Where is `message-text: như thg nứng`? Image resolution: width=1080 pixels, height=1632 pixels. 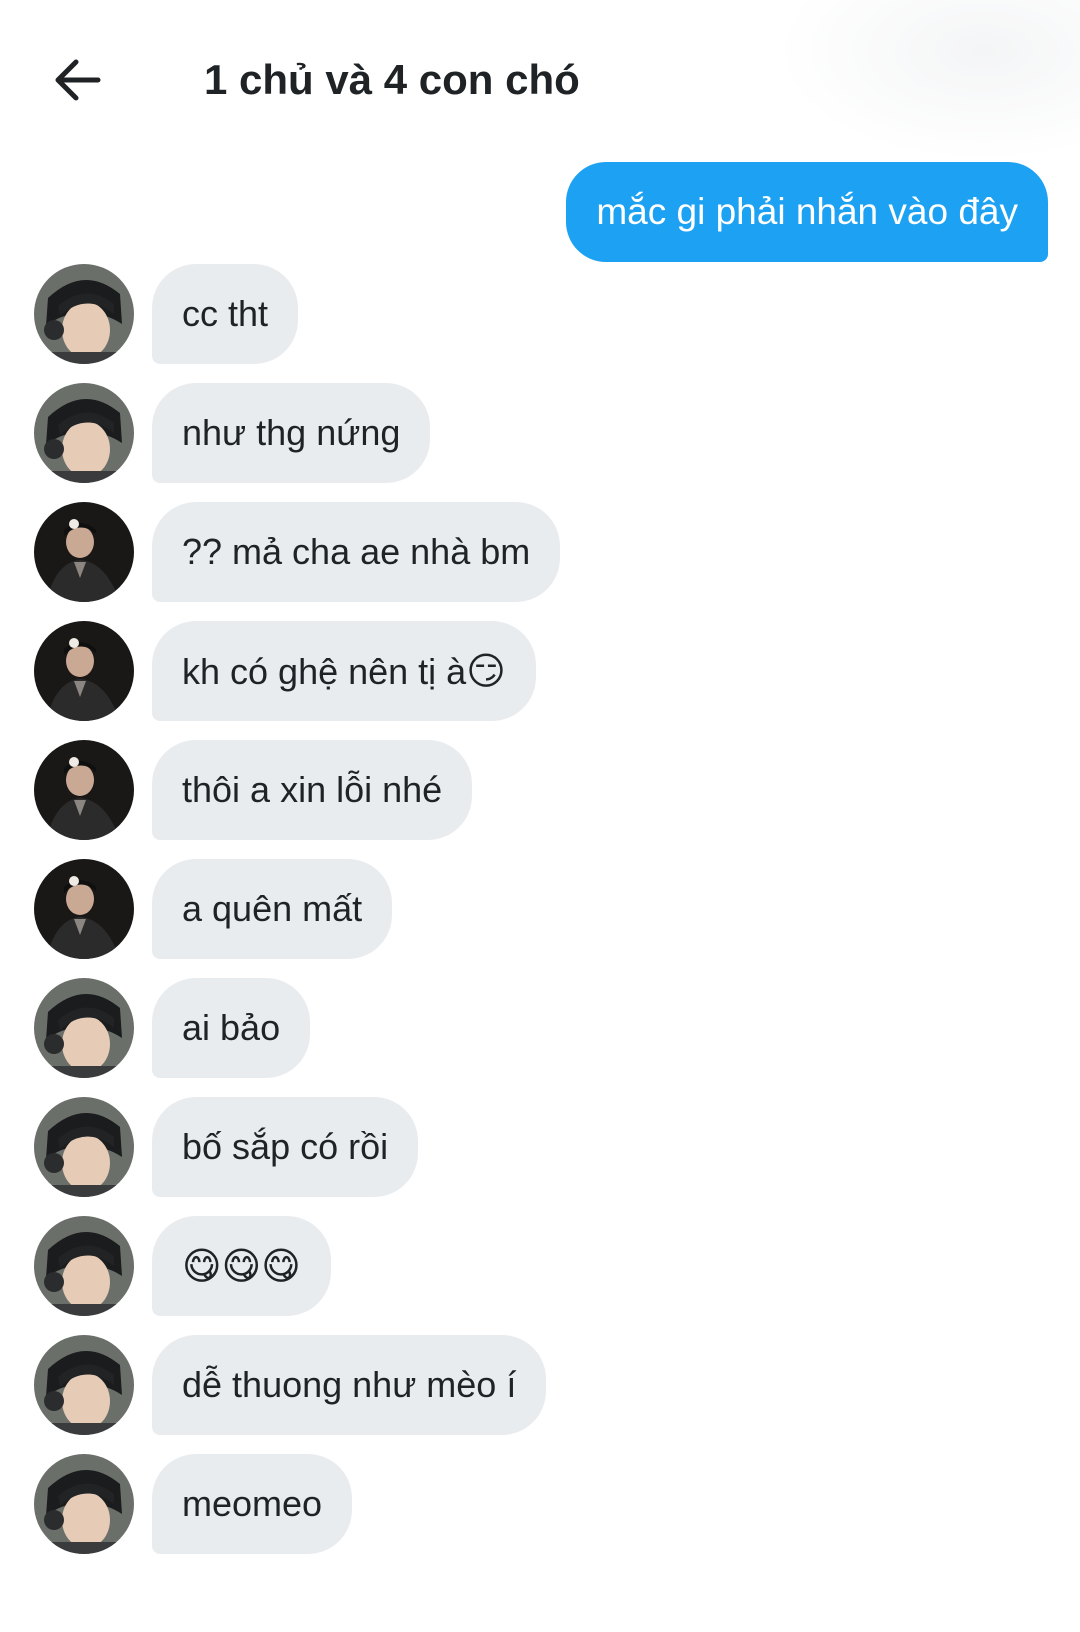 message-text: như thg nứng is located at coordinates (291, 432).